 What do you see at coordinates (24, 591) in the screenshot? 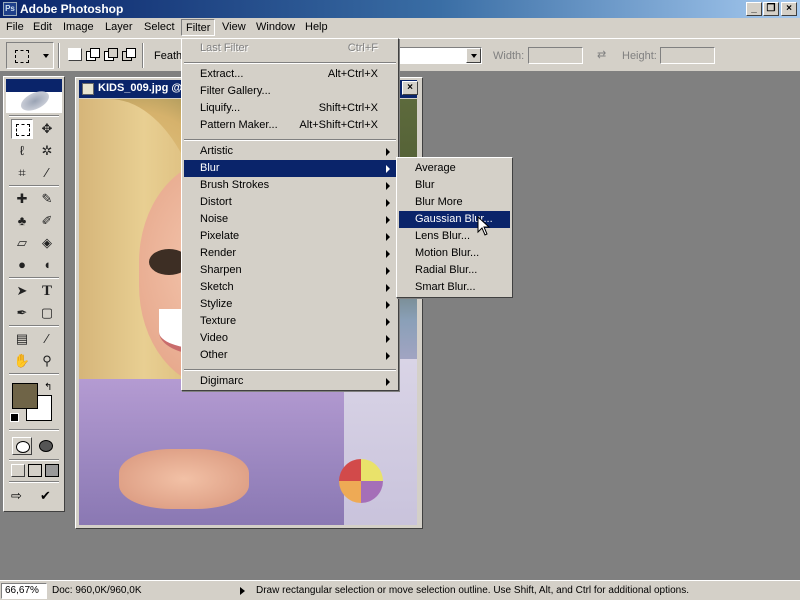
I see `zoom-field: 66,67%` at bounding box center [24, 591].